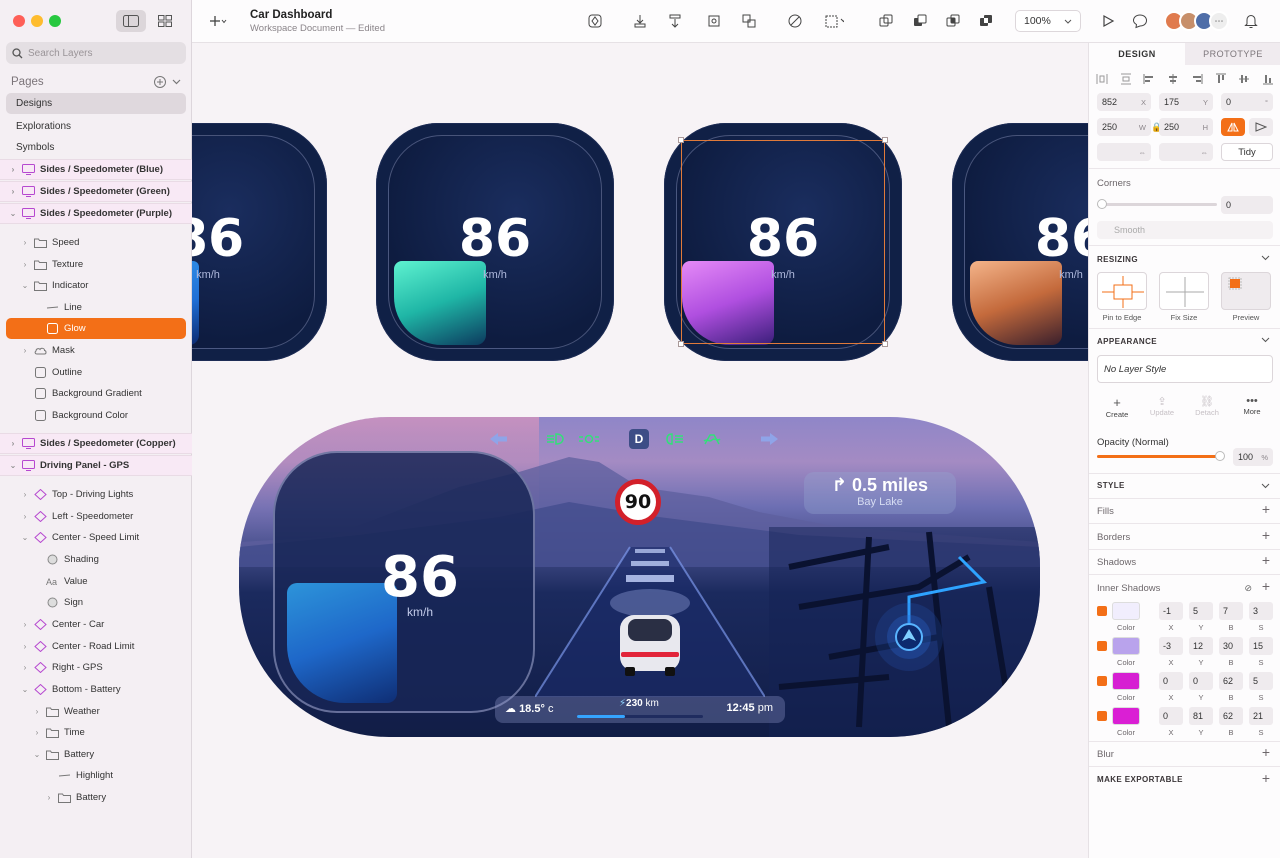 This screenshot has height=858, width=1280. I want to click on shadow-color-swatch, so click(1126, 716).